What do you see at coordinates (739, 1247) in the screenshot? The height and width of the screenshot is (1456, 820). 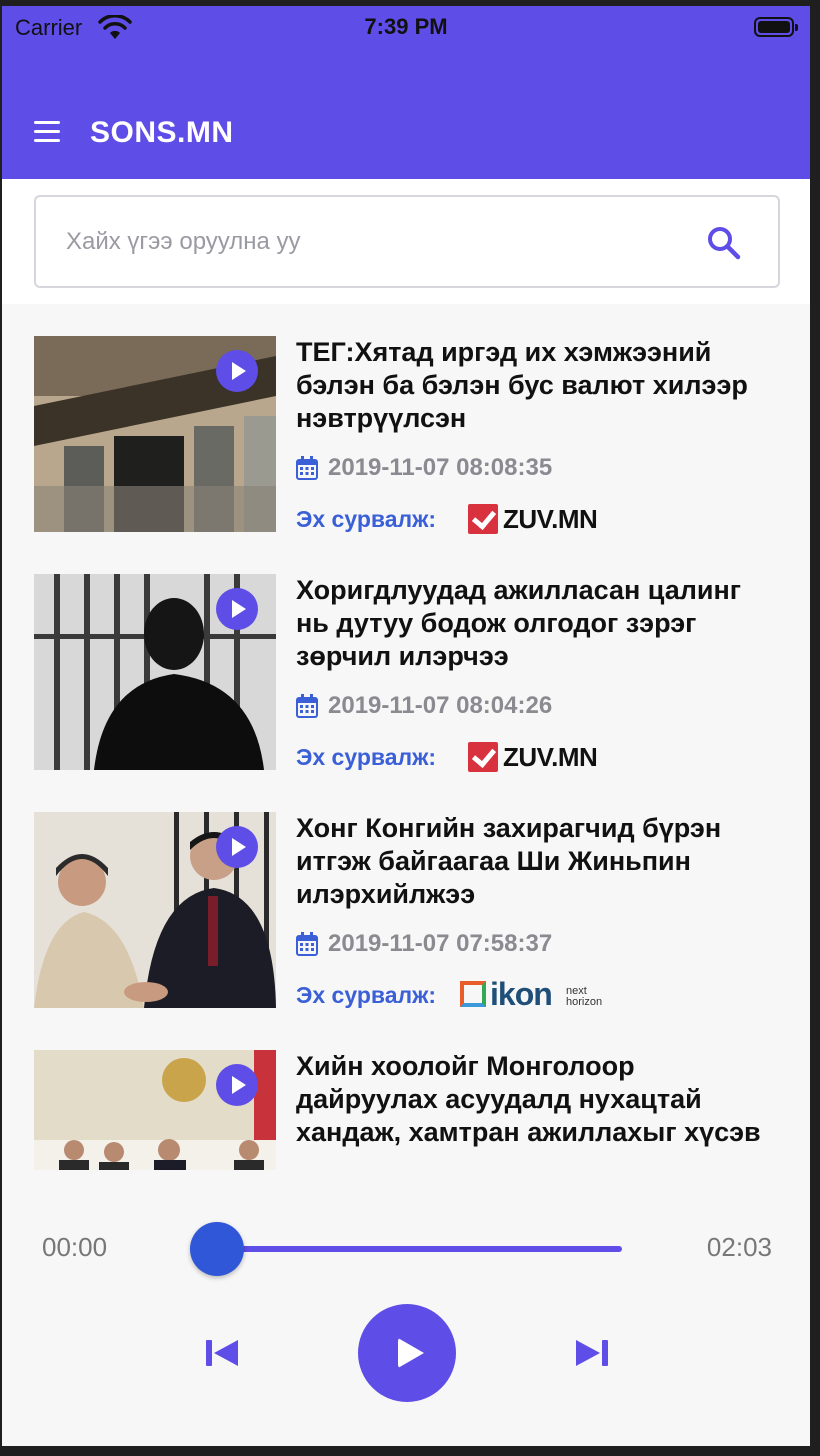 I see `duration-time: 02:03` at bounding box center [739, 1247].